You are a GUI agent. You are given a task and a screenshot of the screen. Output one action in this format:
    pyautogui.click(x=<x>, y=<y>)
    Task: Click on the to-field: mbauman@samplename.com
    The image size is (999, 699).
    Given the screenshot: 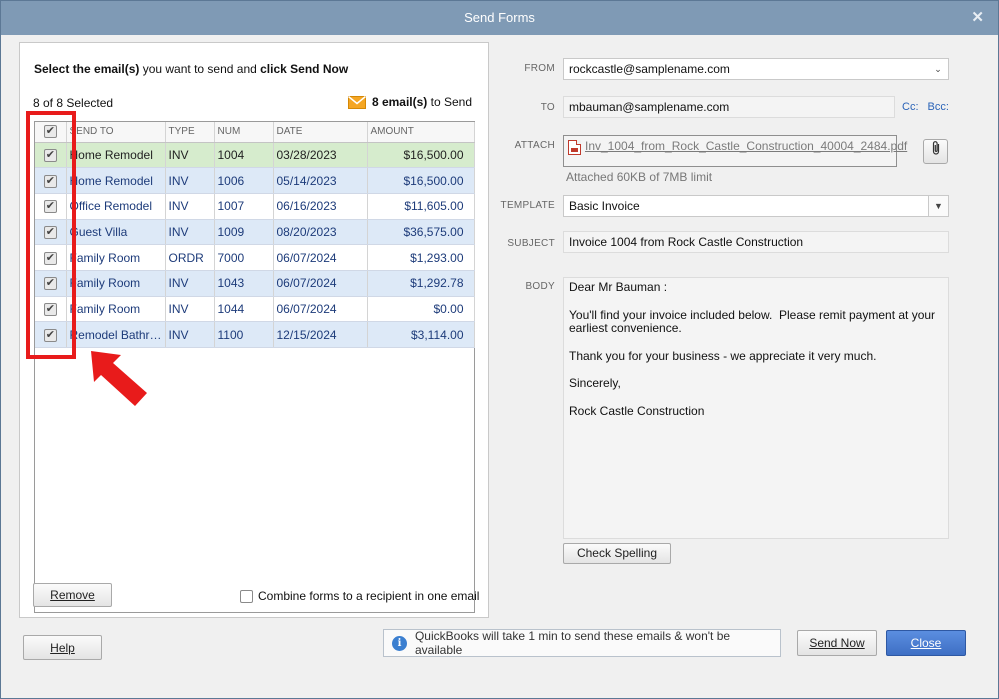 What is the action you would take?
    pyautogui.click(x=729, y=107)
    